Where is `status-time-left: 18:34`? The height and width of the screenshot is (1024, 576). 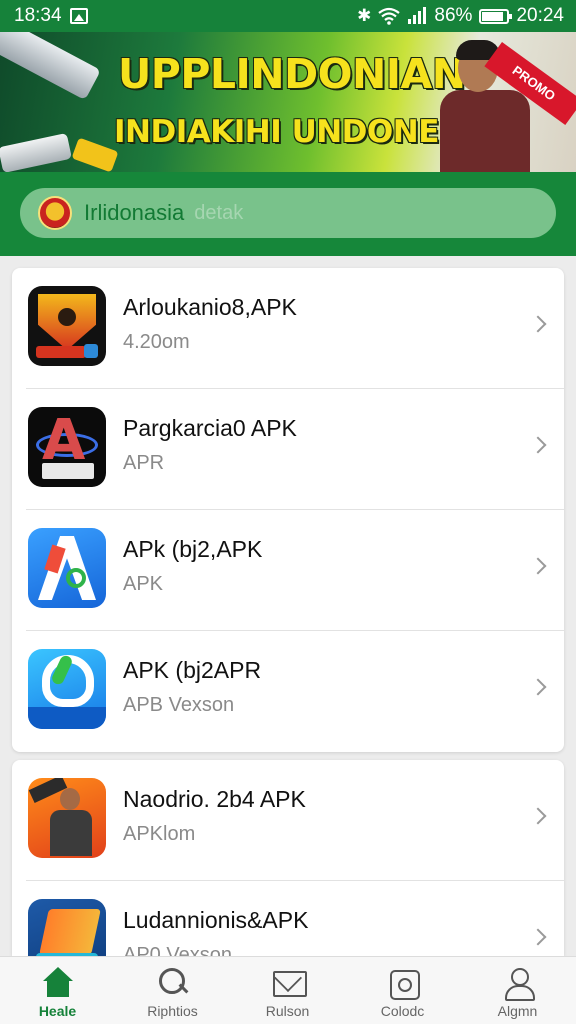 status-time-left: 18:34 is located at coordinates (38, 15).